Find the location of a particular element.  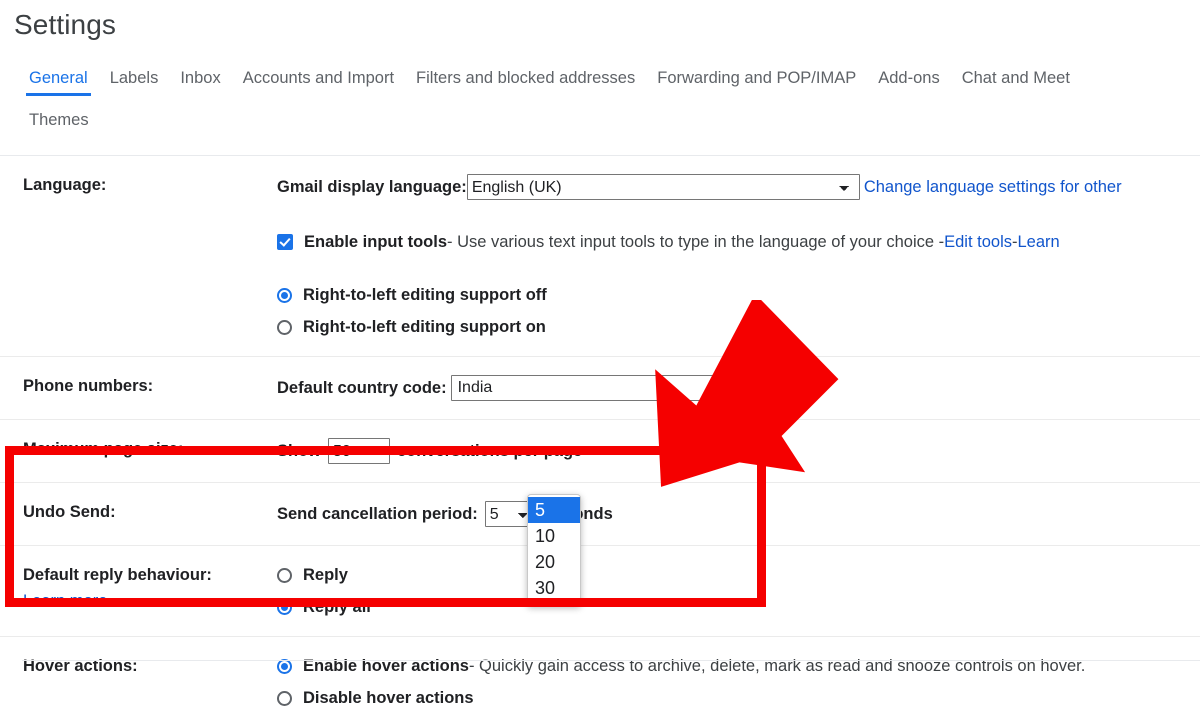

default-reply-behaviour-row-label: Default reply behaviour: Learn more is located at coordinates (138, 591).